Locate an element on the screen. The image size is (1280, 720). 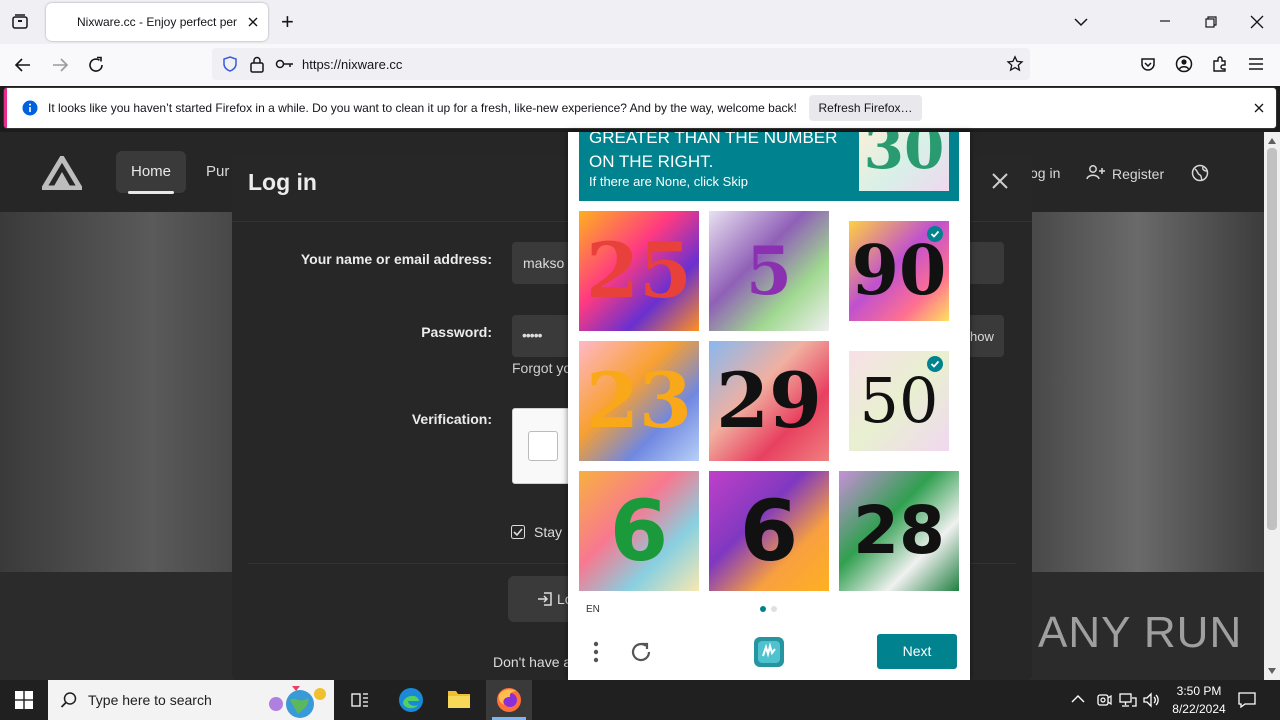
info-icon is located at coordinates (30, 108).